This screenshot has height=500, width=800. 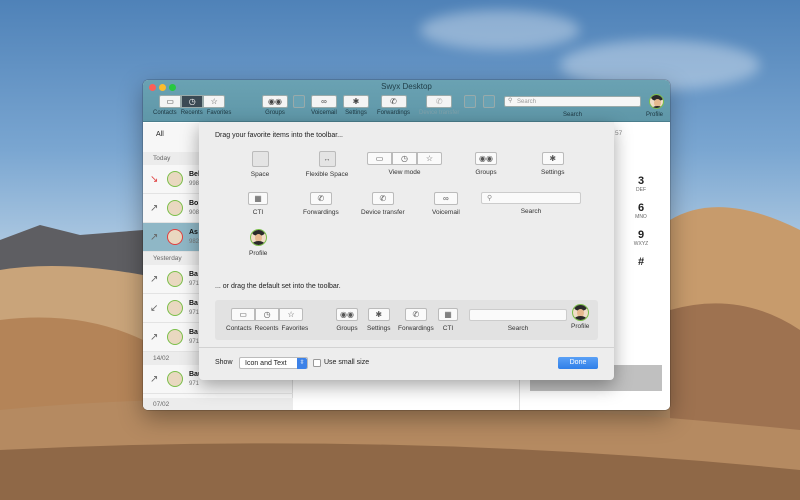 I want to click on search-input: Search, so click(x=572, y=101).